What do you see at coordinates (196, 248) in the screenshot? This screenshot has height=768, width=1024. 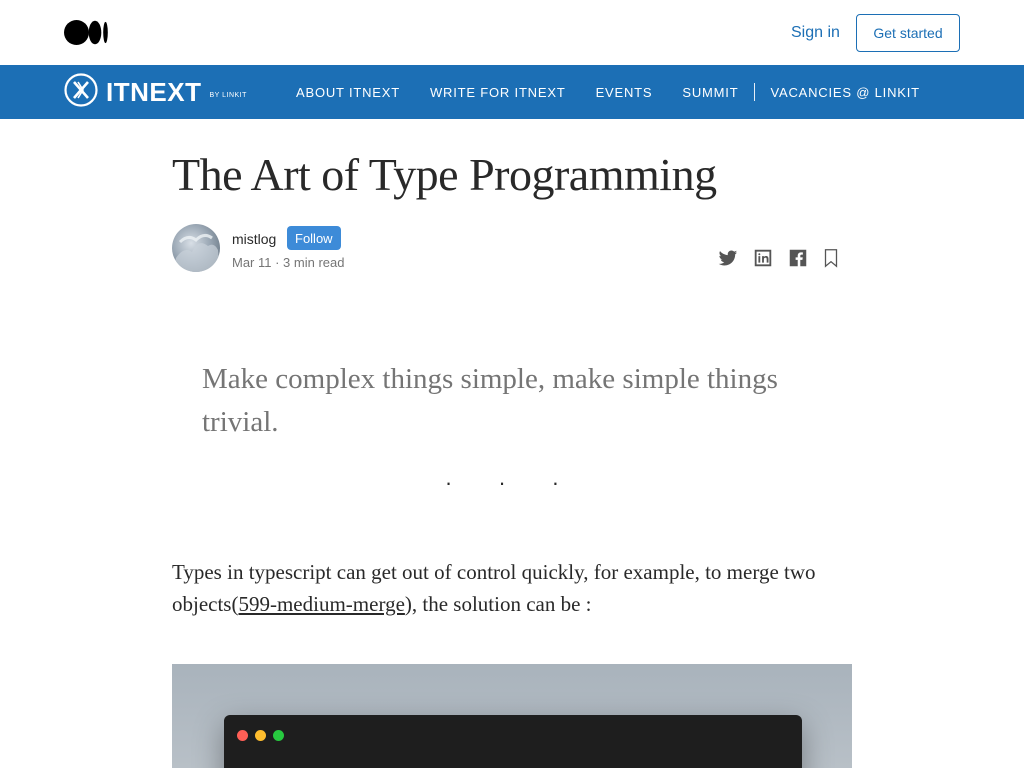 I see `author-avatar` at bounding box center [196, 248].